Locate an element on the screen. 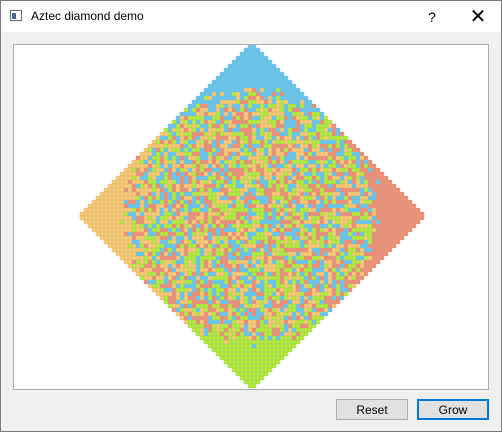 The width and height of the screenshot is (502, 432). title-bar: Aztec diamond demo ? ✕ is located at coordinates (251, 16).